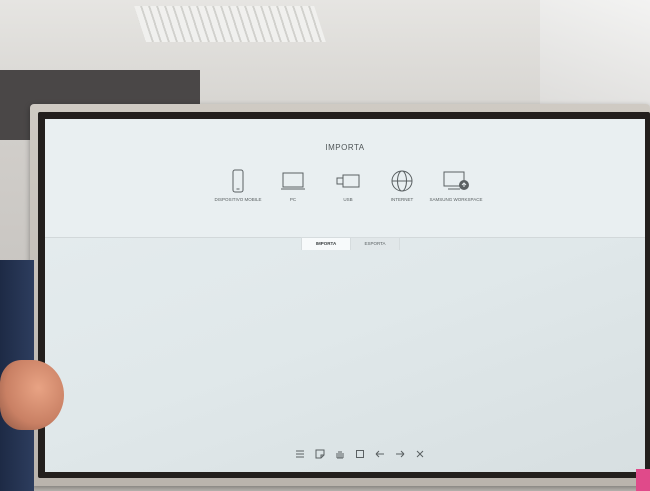 This screenshot has width=650, height=491. I want to click on option-label: SAMSUNG WORKSPACE, so click(456, 199).